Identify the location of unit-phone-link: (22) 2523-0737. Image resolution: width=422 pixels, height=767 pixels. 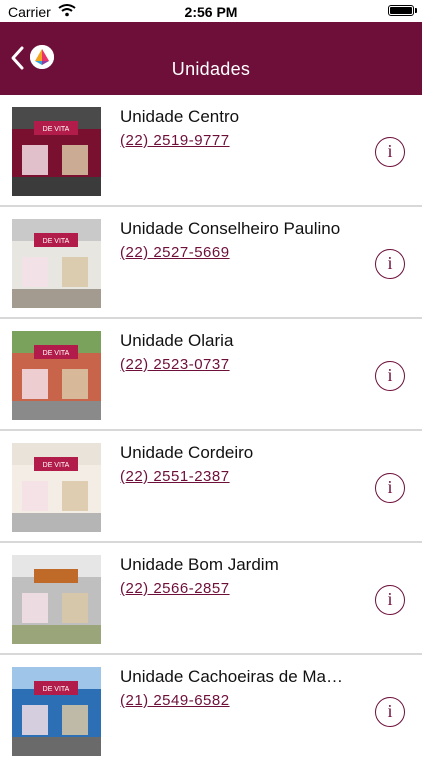
(175, 364).